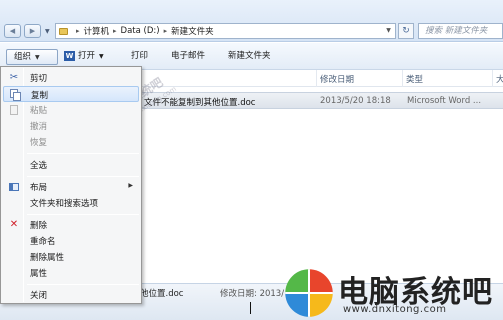 This screenshot has height=320, width=503. I want to click on menu-item-close: 关闭, so click(71, 295).